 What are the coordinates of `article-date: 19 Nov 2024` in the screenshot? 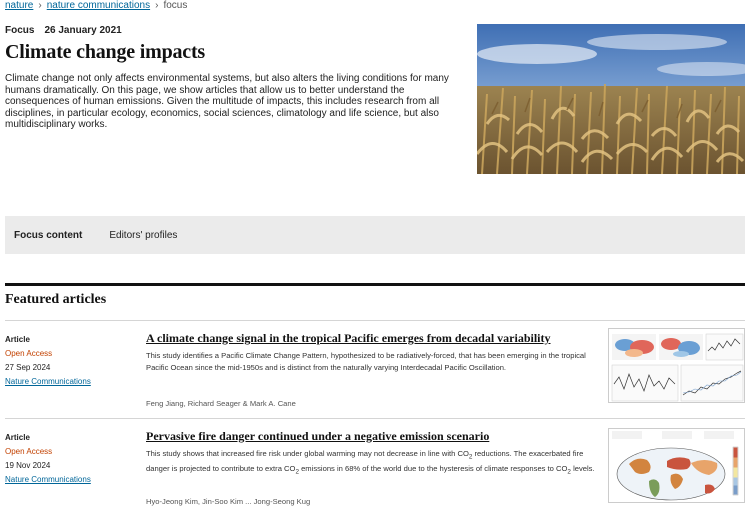 It's located at (28, 465).